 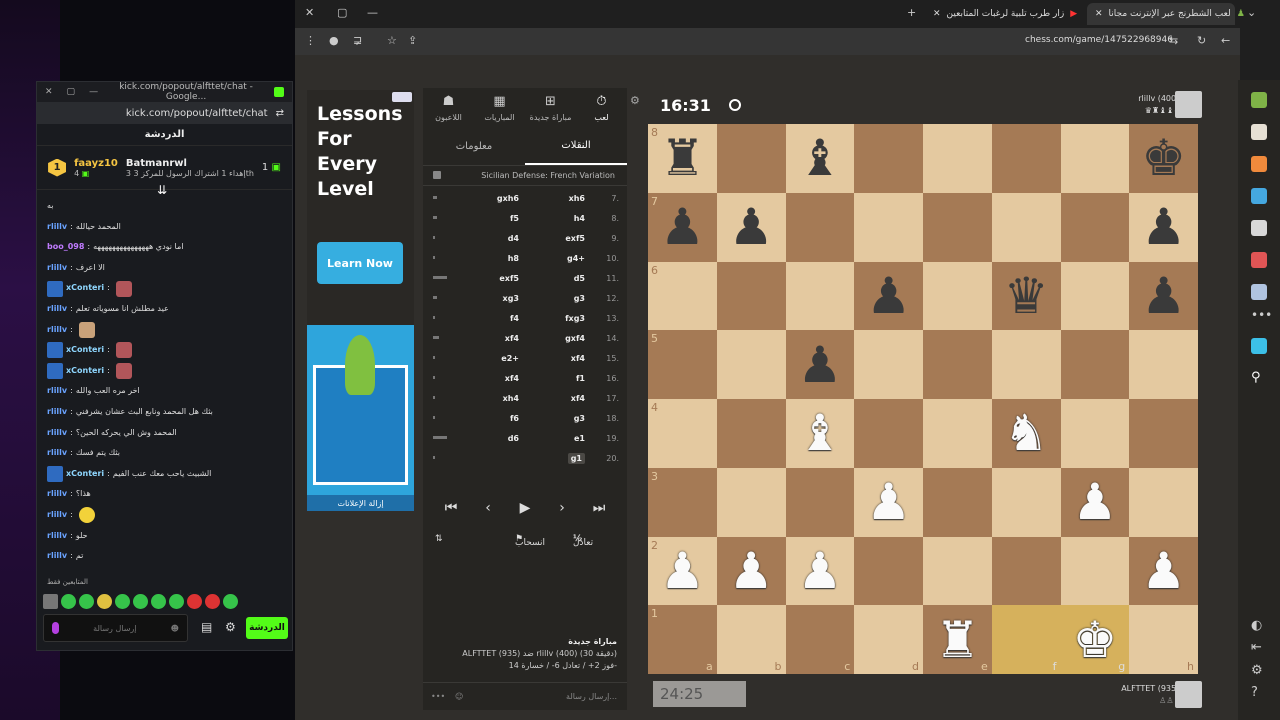 I want to click on tab-games: ▦ المباريات, so click(x=499, y=108).